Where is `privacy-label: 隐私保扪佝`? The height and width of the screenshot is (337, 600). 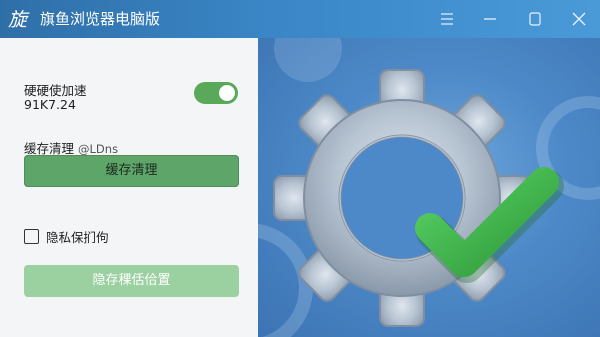
privacy-label: 隐私保扪佝 is located at coordinates (77, 237).